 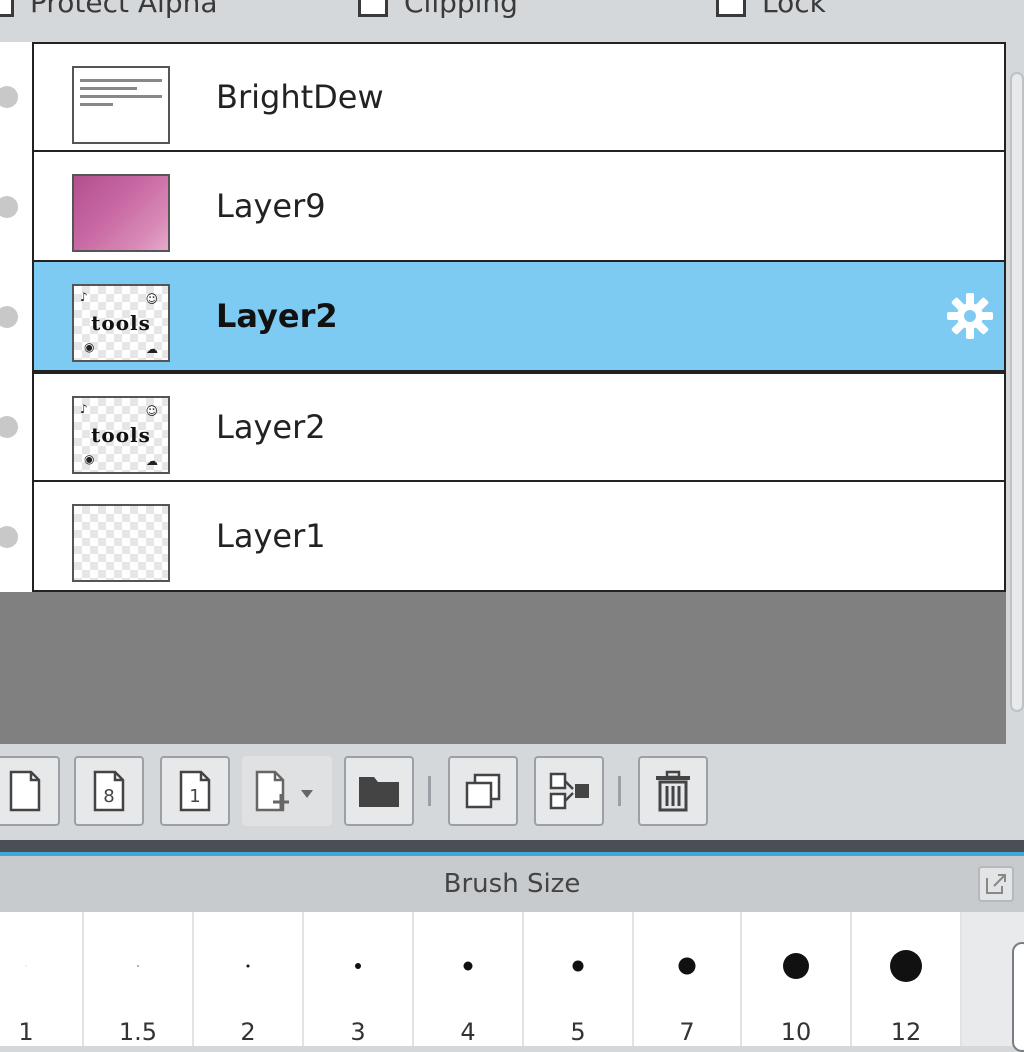 I want to click on svg-text: 1, so click(x=194, y=796).